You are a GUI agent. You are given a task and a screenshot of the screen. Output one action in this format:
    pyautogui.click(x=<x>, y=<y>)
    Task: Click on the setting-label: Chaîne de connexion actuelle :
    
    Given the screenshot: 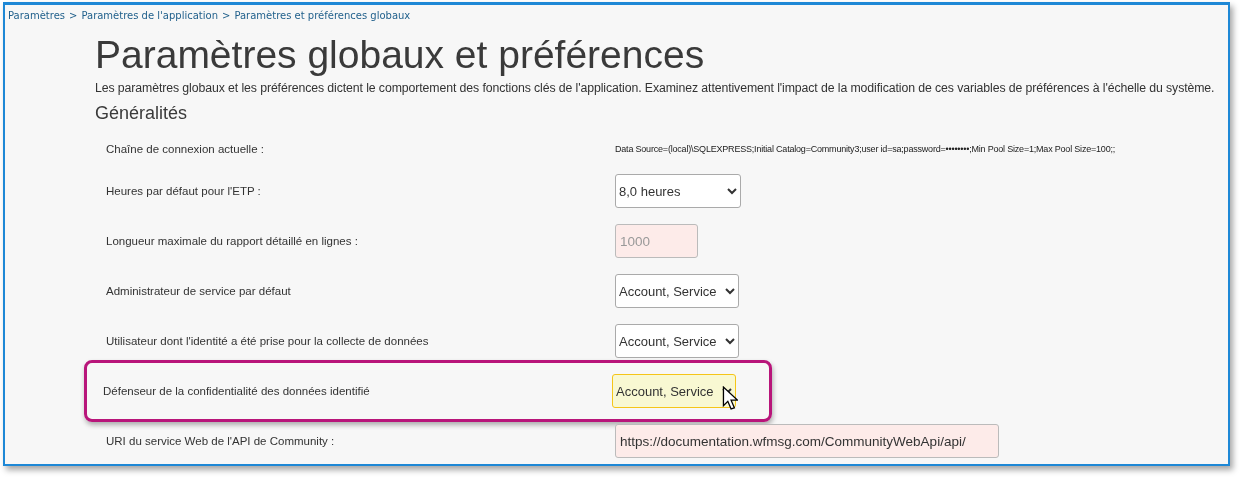 What is the action you would take?
    pyautogui.click(x=185, y=149)
    